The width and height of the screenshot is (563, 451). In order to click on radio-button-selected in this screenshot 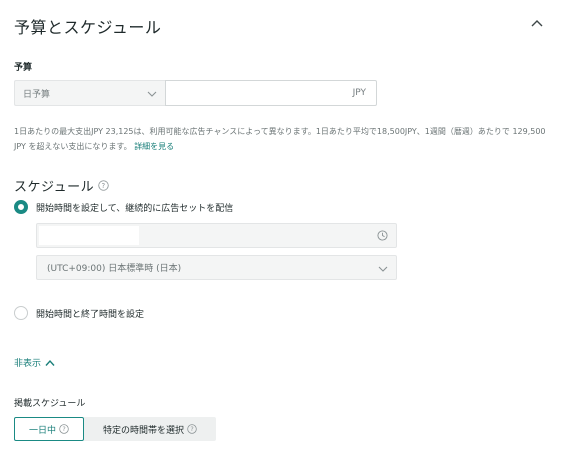, I will do `click(21, 207)`.